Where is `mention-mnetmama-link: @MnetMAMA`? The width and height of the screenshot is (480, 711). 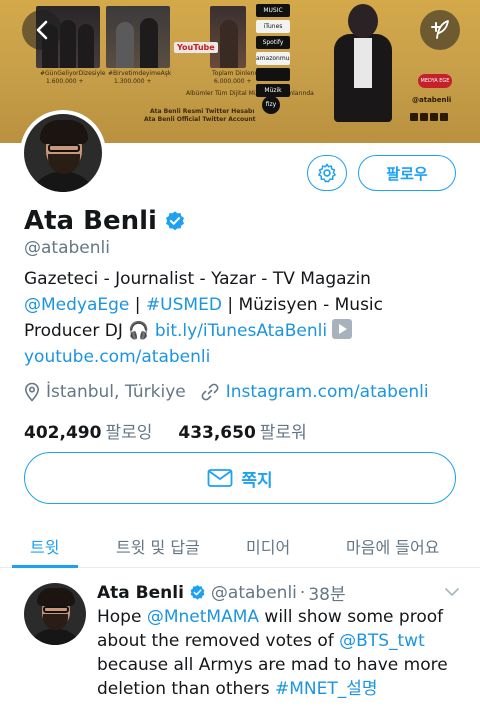 mention-mnetmama-link: @MnetMAMA is located at coordinates (203, 617).